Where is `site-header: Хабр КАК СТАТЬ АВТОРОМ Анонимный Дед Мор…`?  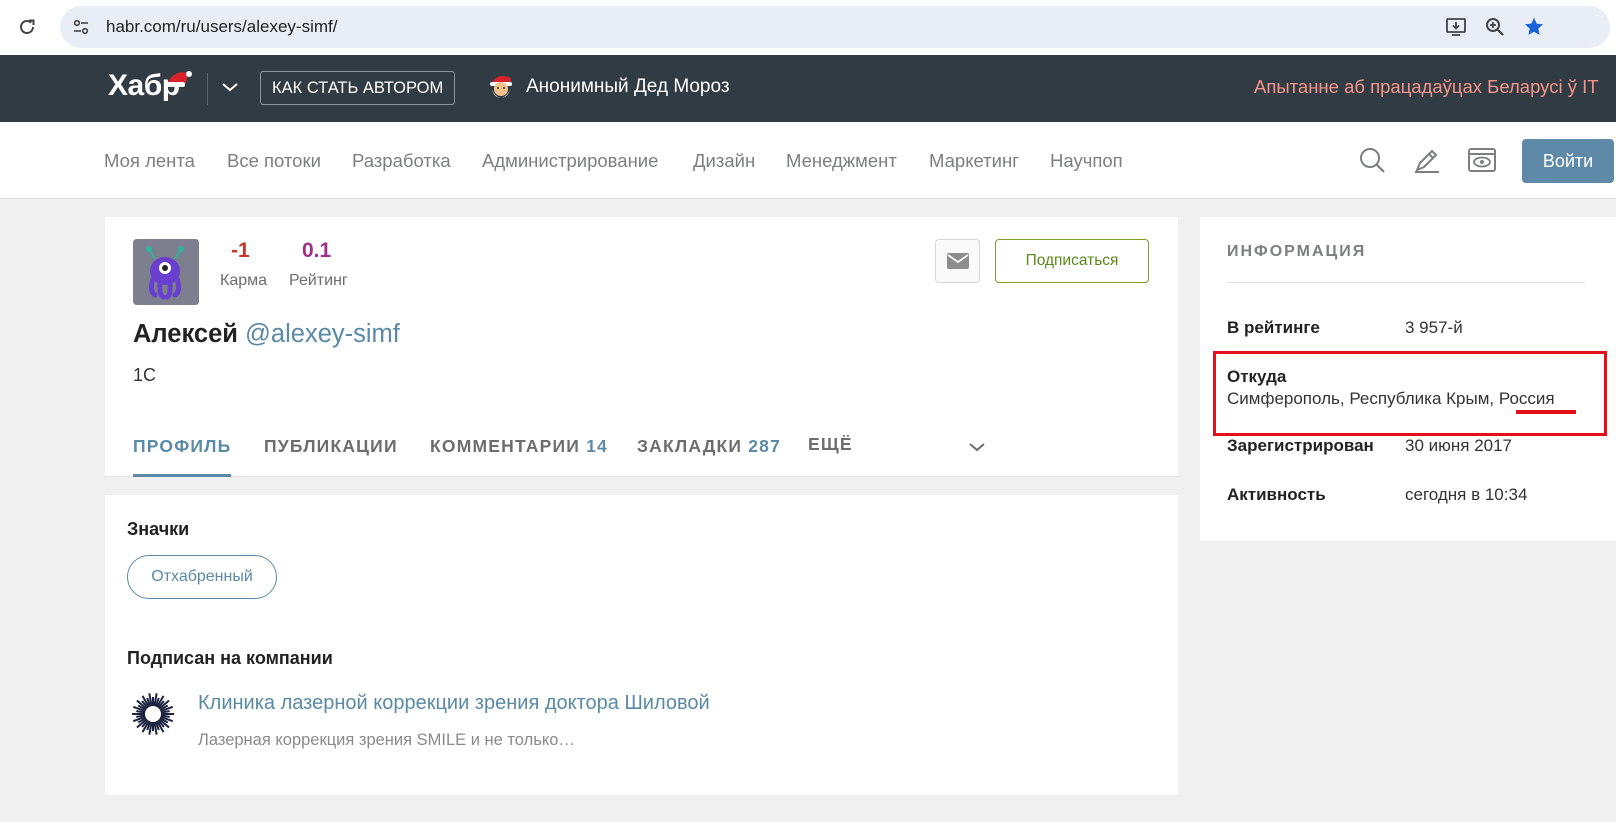
site-header: Хабр КАК СТАТЬ АВТОРОМ Анонимный Дед Мор… is located at coordinates (808, 88).